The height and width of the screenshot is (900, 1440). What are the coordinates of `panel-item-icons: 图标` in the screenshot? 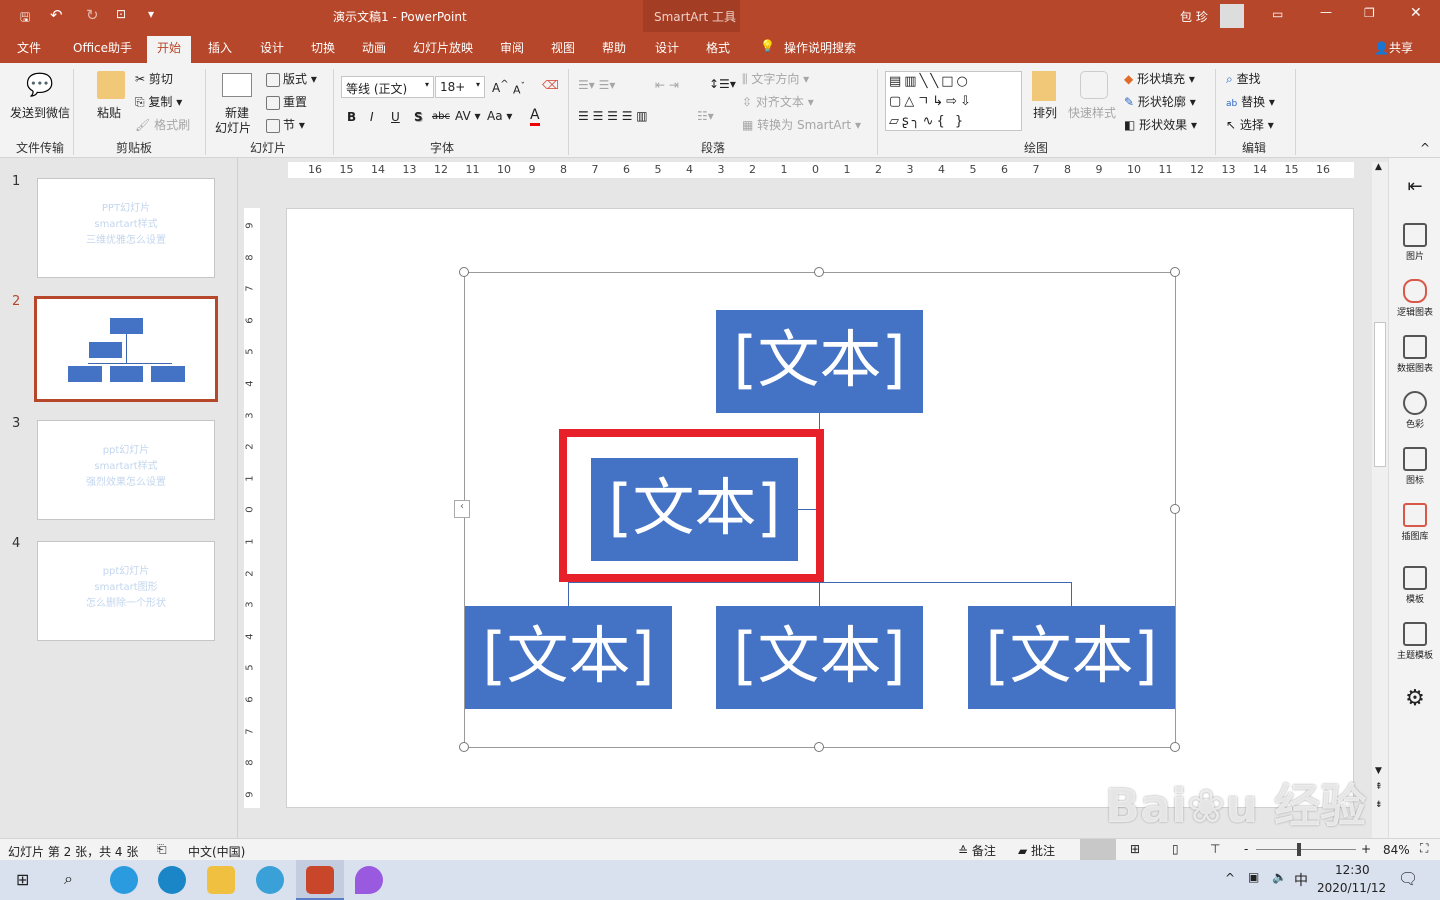 It's located at (1414, 466).